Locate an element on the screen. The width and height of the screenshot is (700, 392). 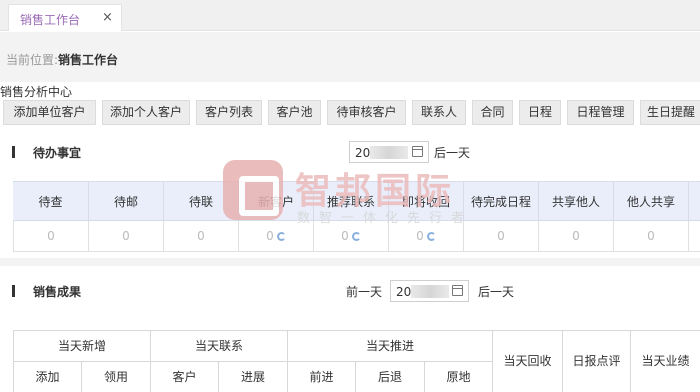
customer-list-button: 客户列表 is located at coordinates (229, 112).